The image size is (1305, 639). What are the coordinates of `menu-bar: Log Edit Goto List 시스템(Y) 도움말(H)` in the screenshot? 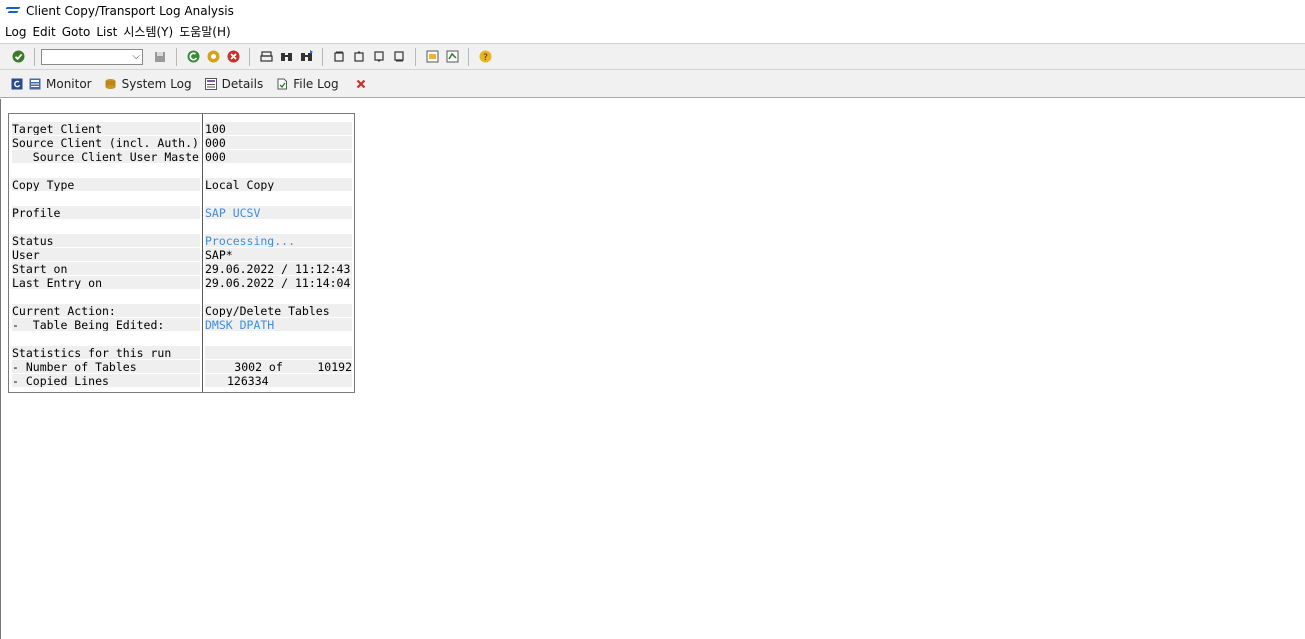 It's located at (652, 32).